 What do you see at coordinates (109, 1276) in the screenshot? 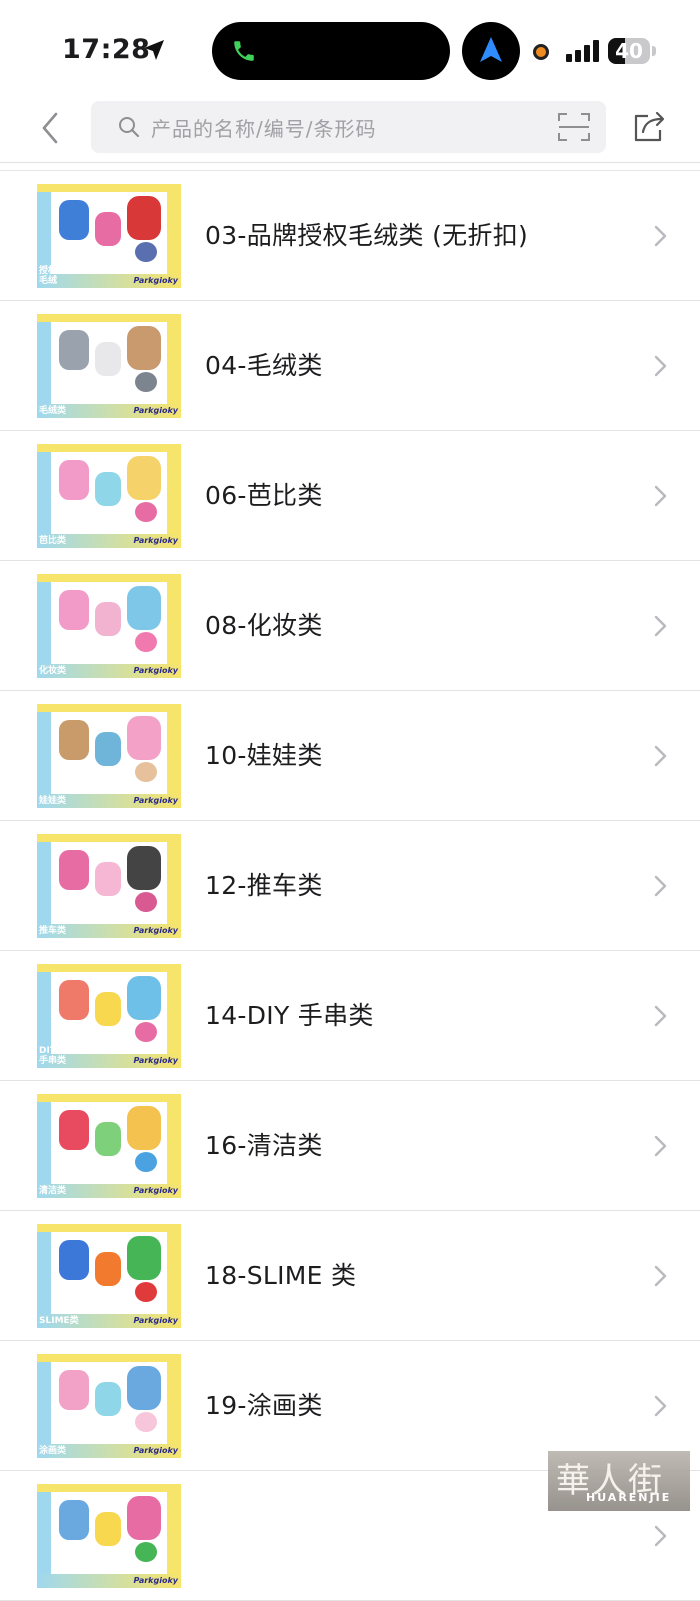
I see `category-thumbnail: SLIME类 Parkgioky` at bounding box center [109, 1276].